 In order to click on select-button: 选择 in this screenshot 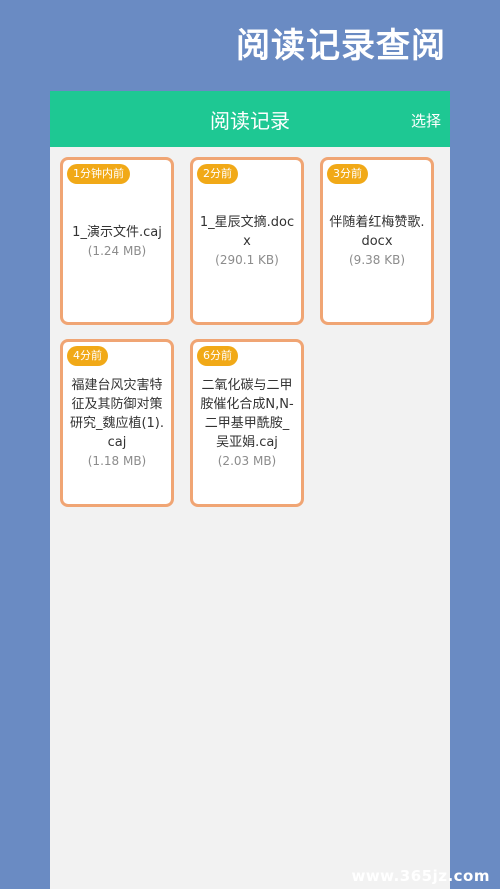, I will do `click(426, 120)`.